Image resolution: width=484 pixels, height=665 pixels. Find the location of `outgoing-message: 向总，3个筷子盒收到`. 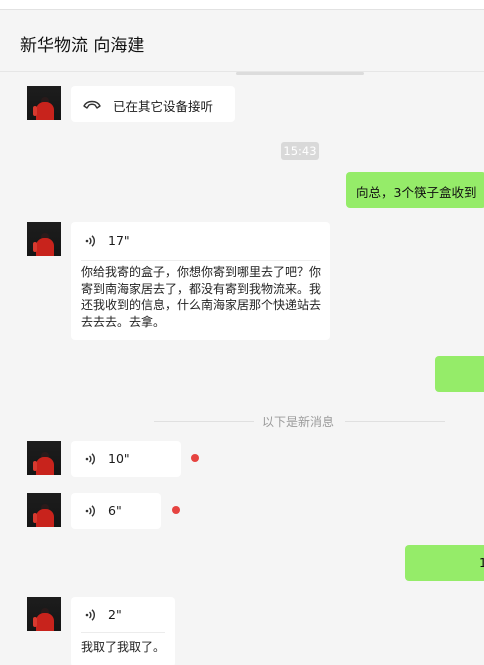

outgoing-message: 向总，3个筷子盒收到 is located at coordinates (415, 190).